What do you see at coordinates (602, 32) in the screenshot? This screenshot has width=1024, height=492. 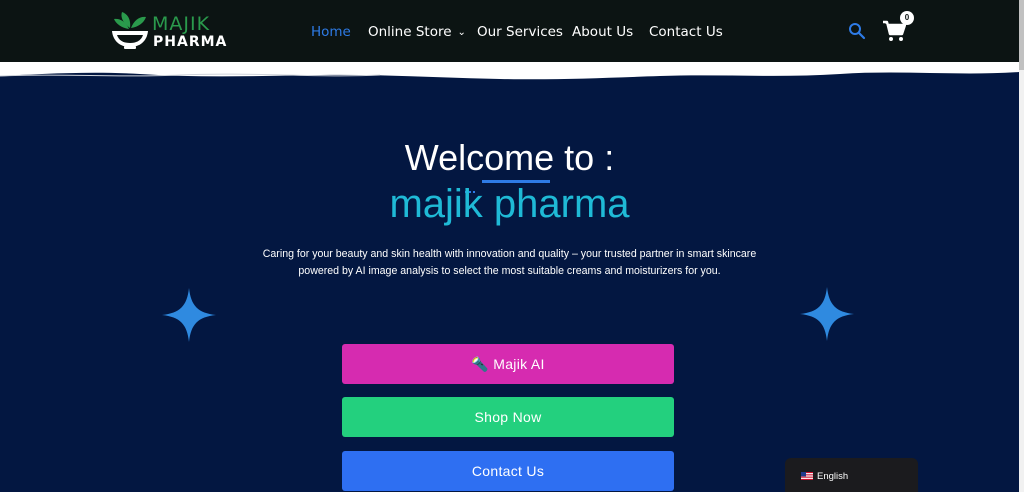 I see `nav-about-us: About Us` at bounding box center [602, 32].